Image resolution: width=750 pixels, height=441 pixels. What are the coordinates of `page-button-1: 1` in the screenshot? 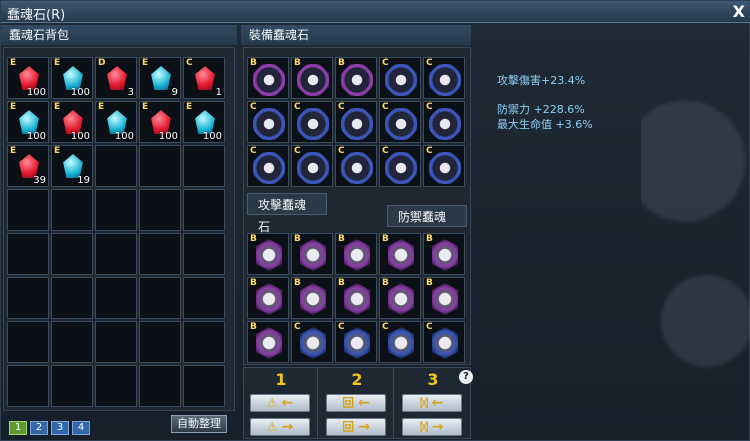 It's located at (18, 428).